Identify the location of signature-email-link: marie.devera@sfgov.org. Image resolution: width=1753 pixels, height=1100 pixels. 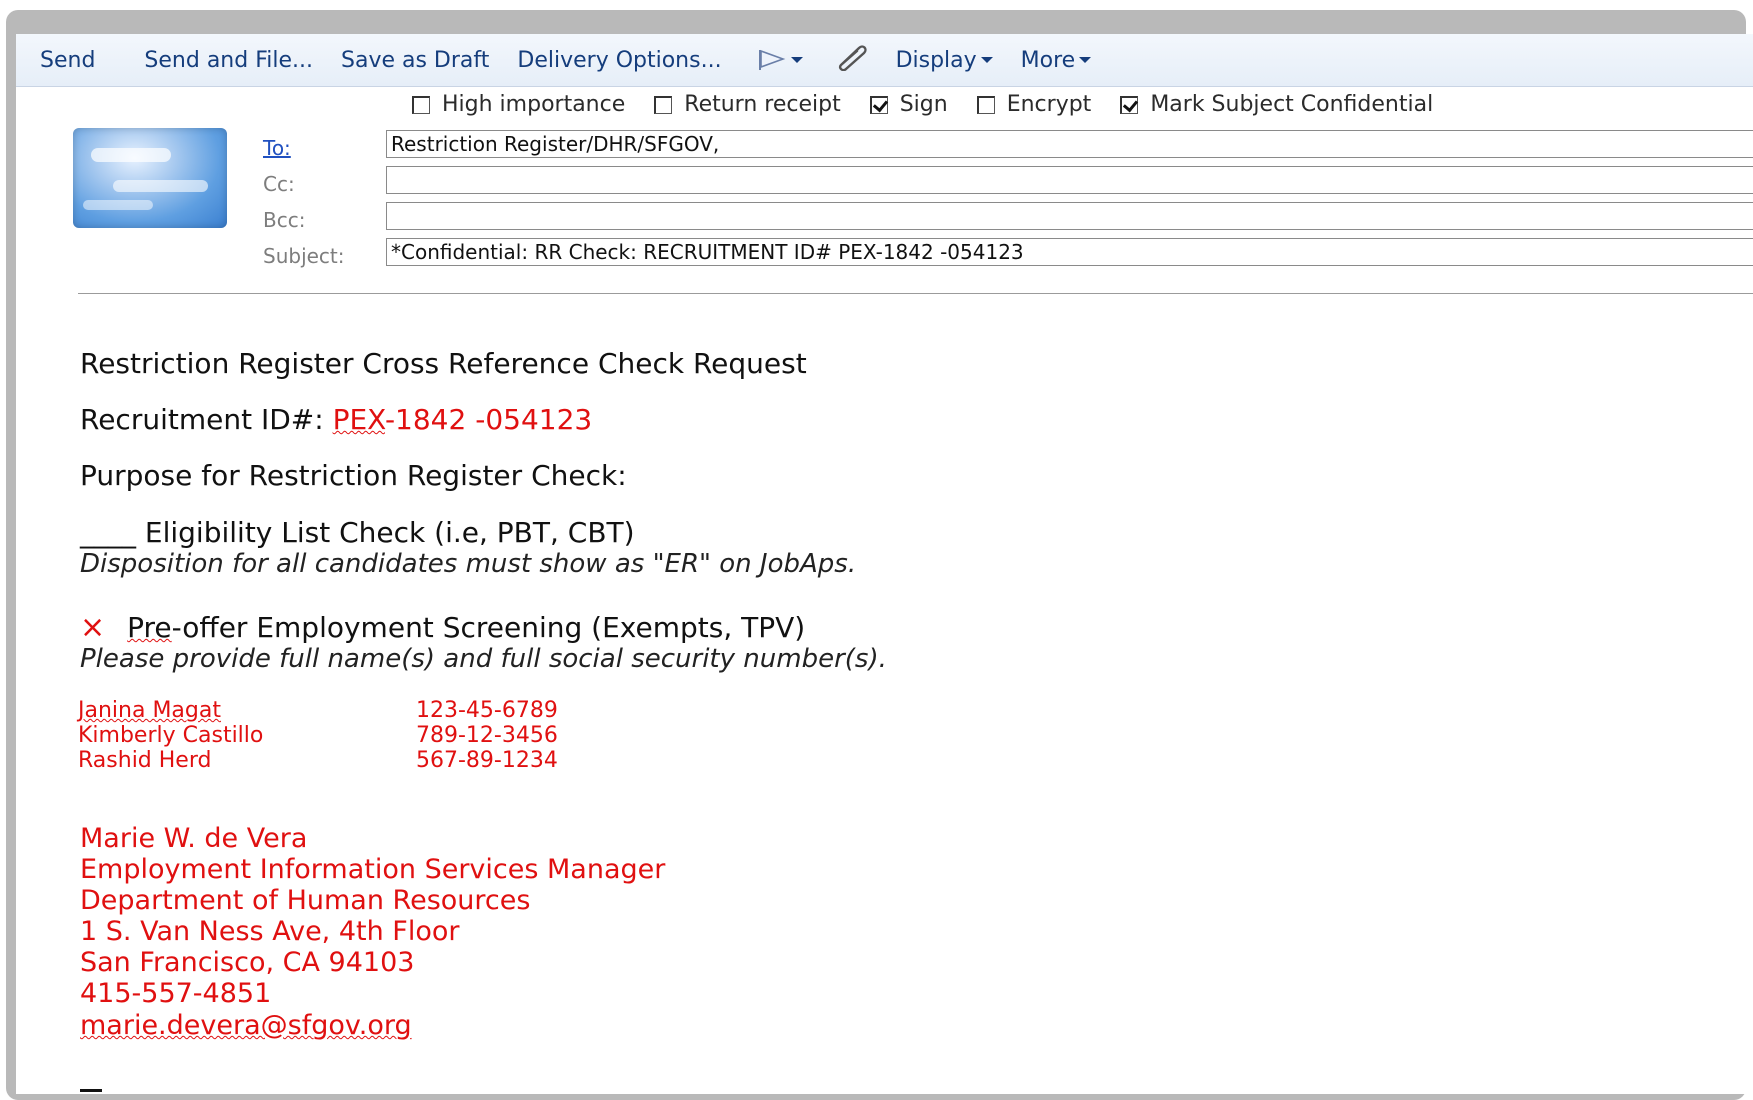
(246, 1025).